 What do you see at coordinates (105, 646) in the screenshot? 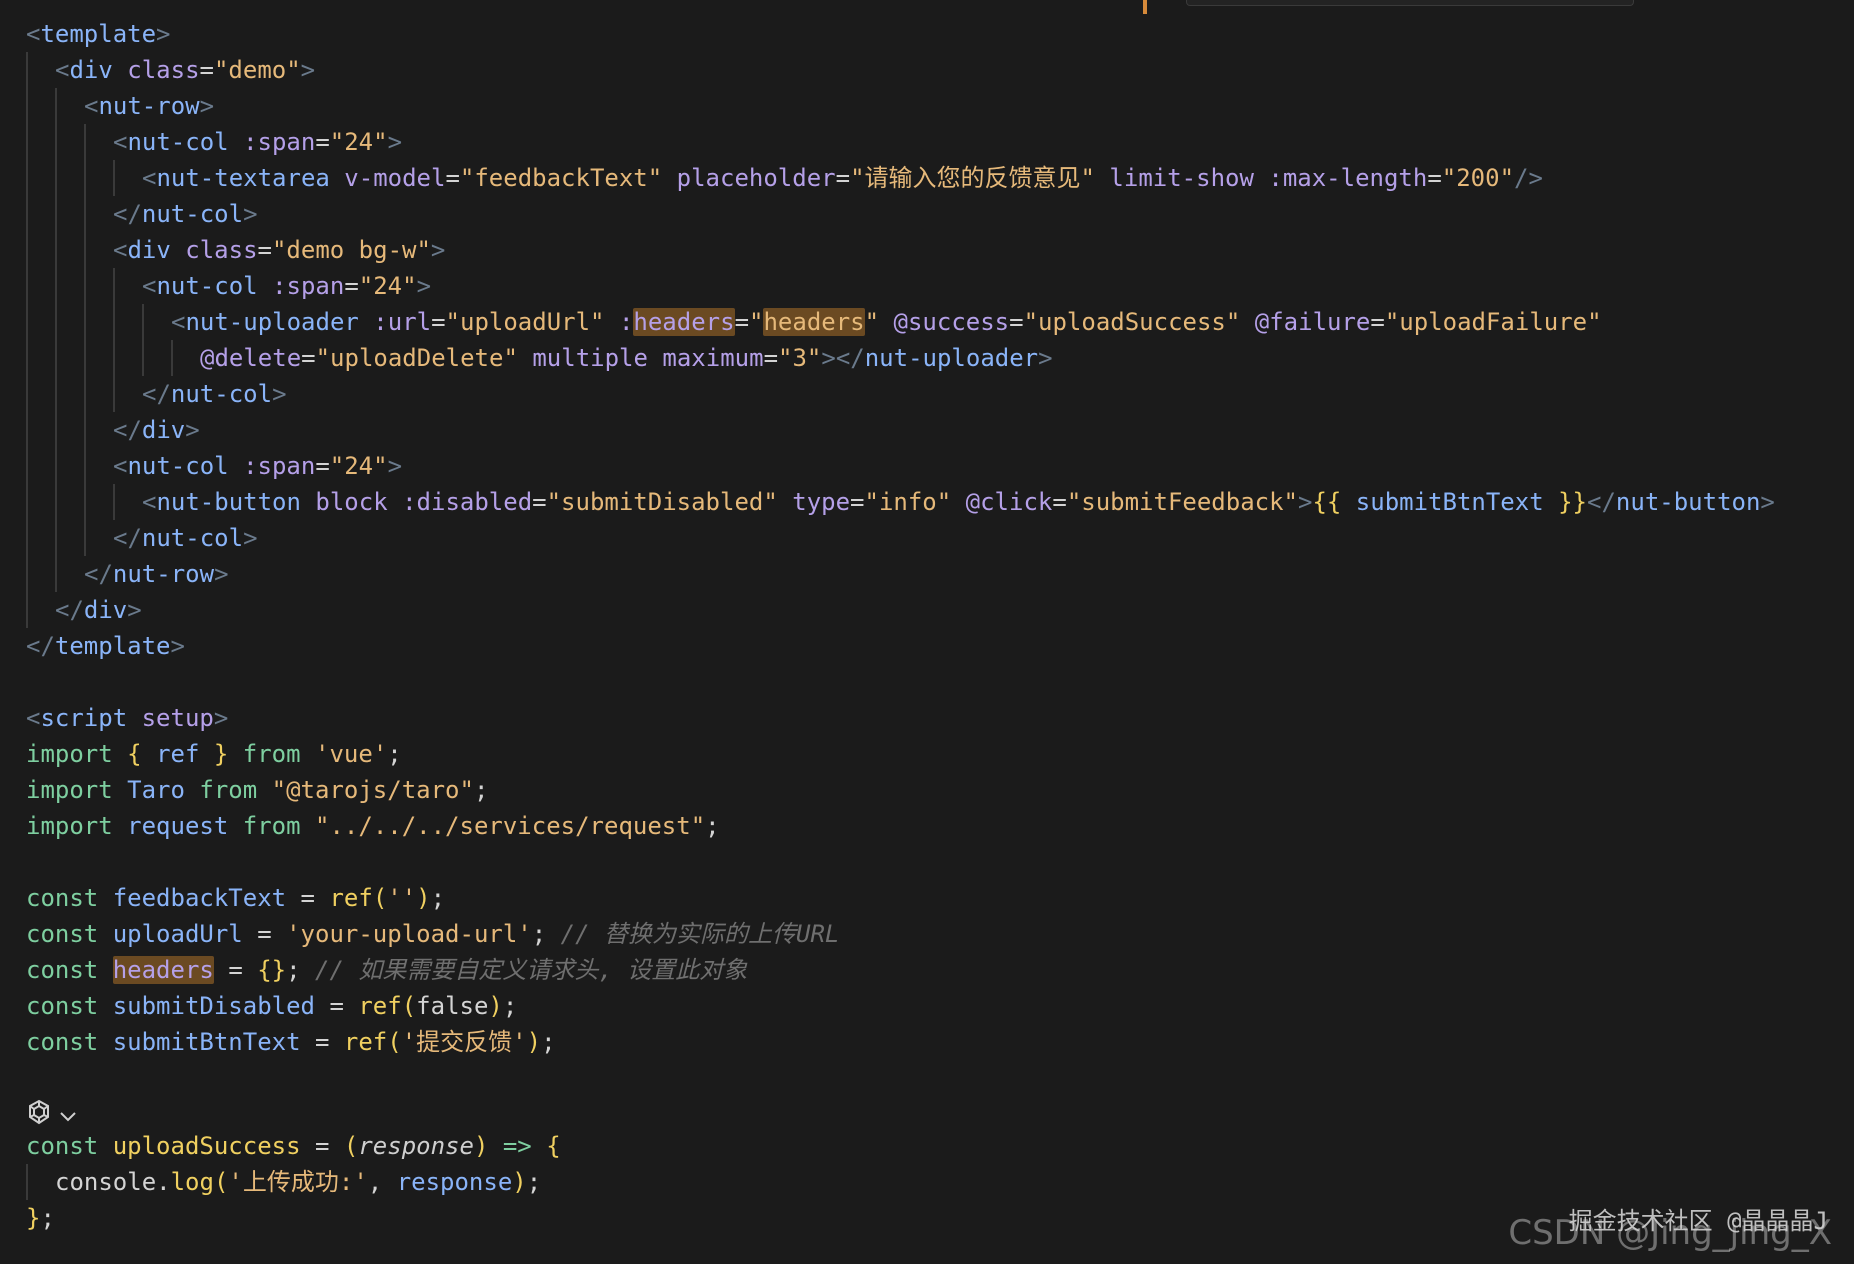
I see `code-line: </template>` at bounding box center [105, 646].